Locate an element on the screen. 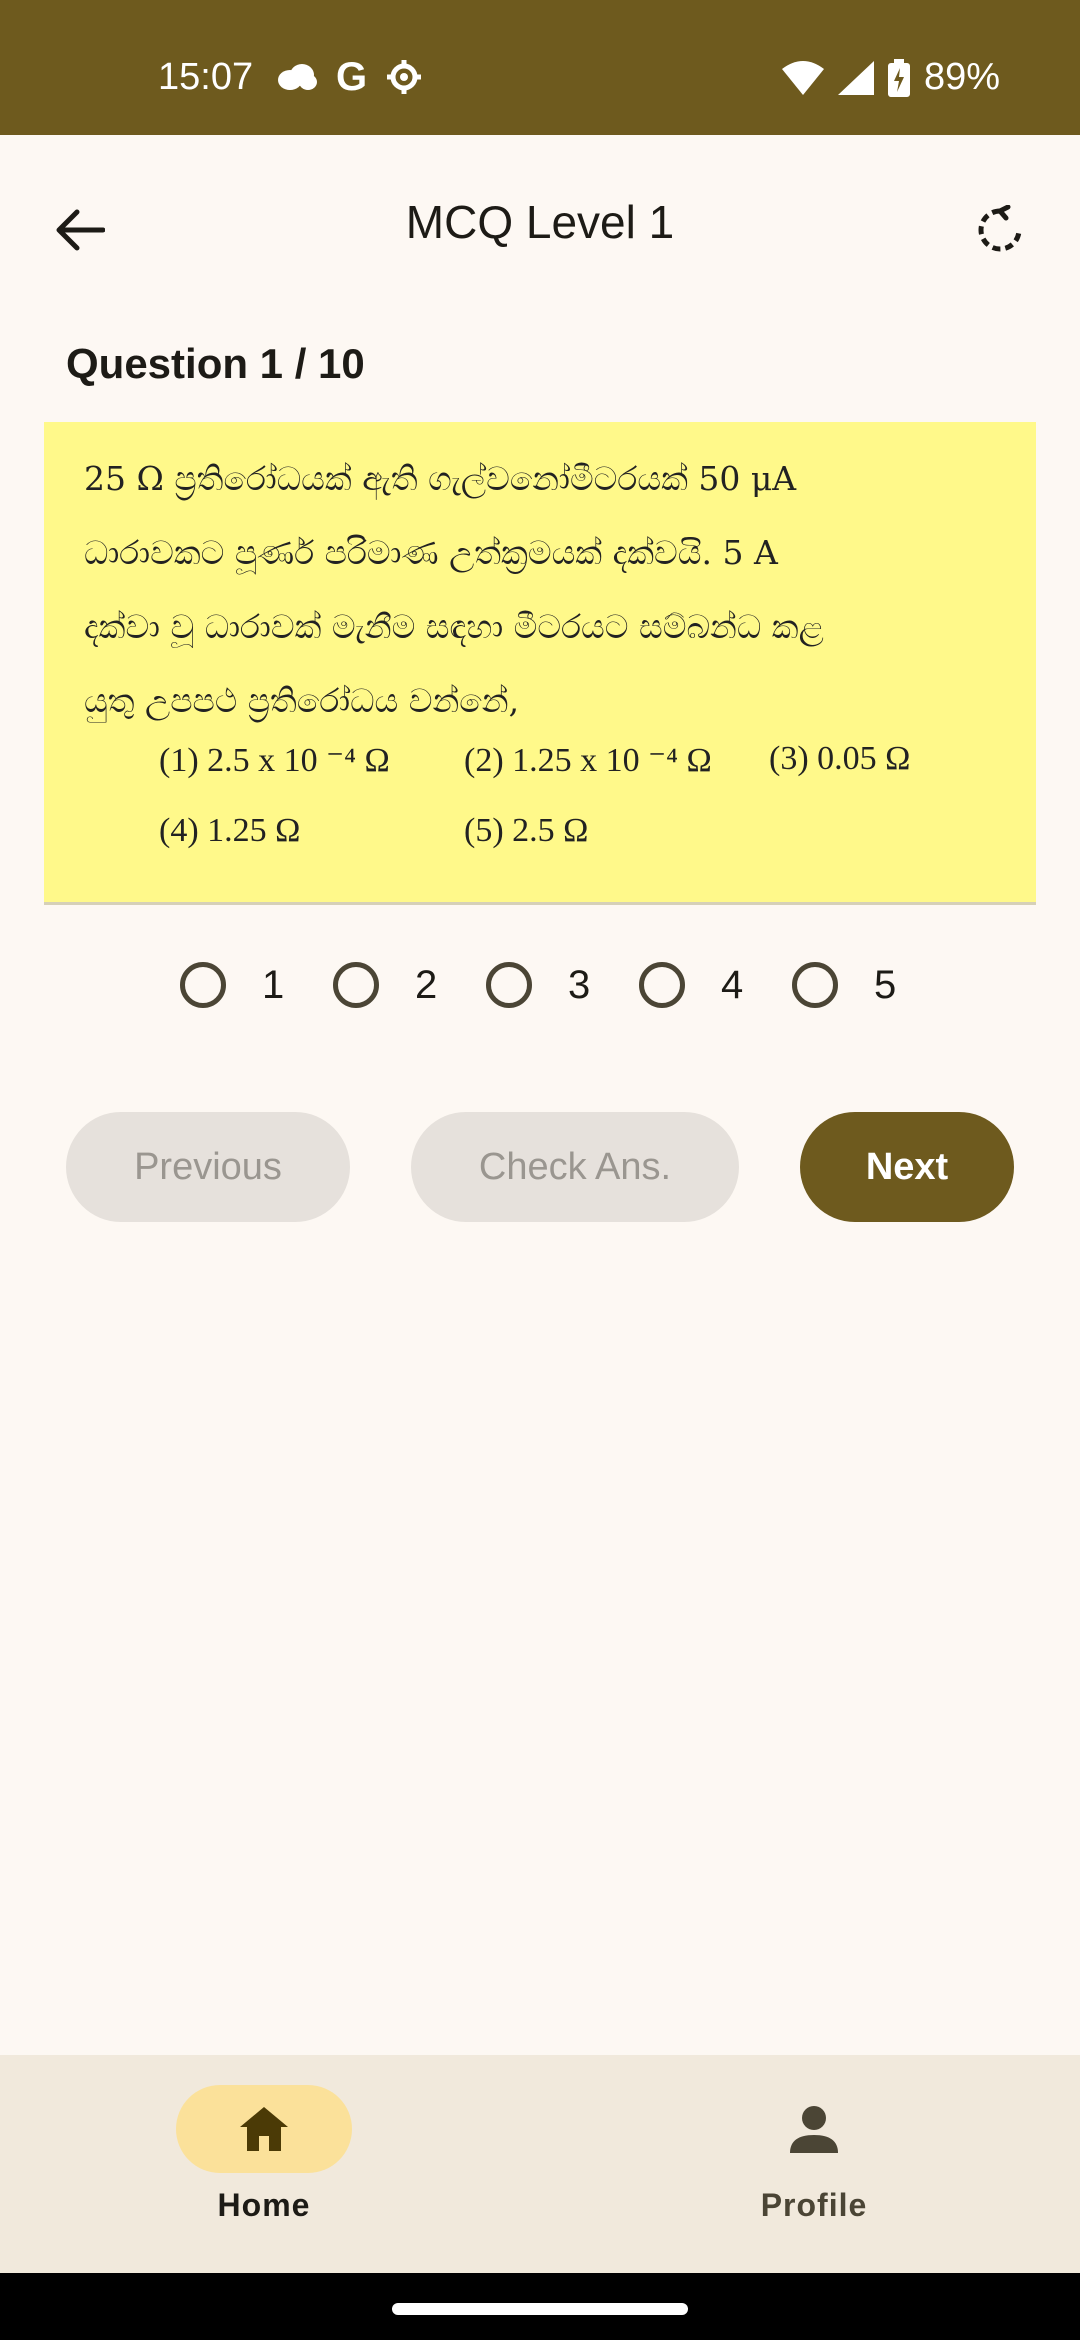 The height and width of the screenshot is (2340, 1080). answer-label: 4 is located at coordinates (732, 984).